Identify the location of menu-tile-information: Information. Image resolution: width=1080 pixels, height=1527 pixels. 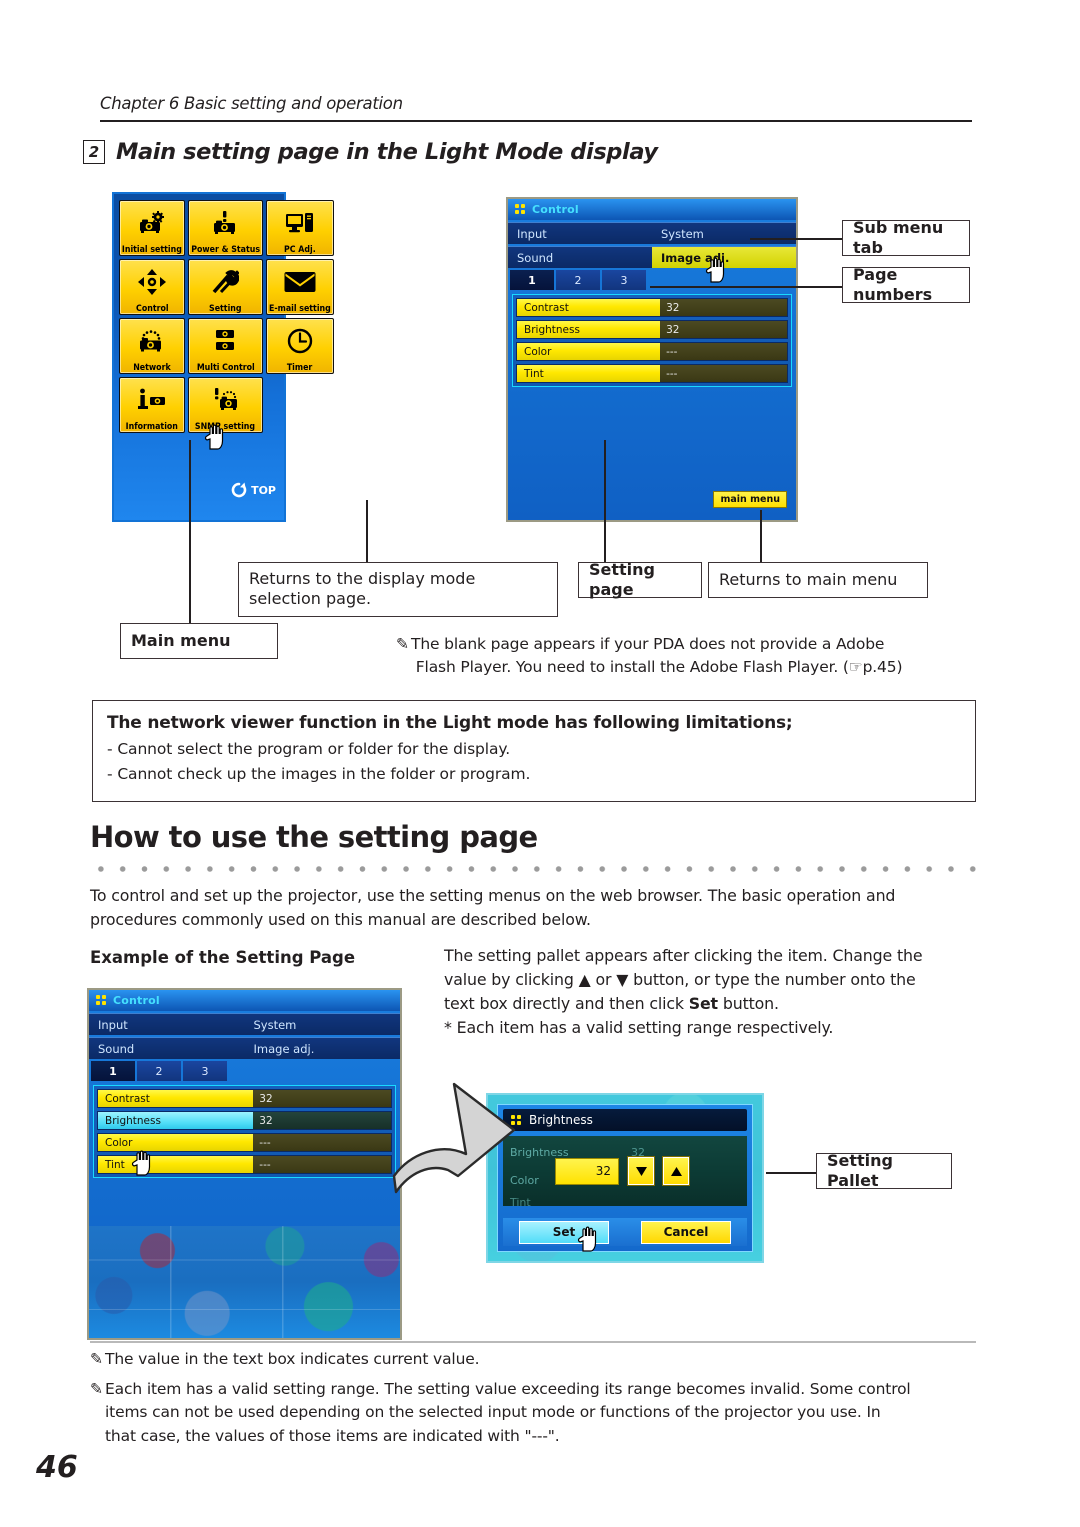
(152, 405).